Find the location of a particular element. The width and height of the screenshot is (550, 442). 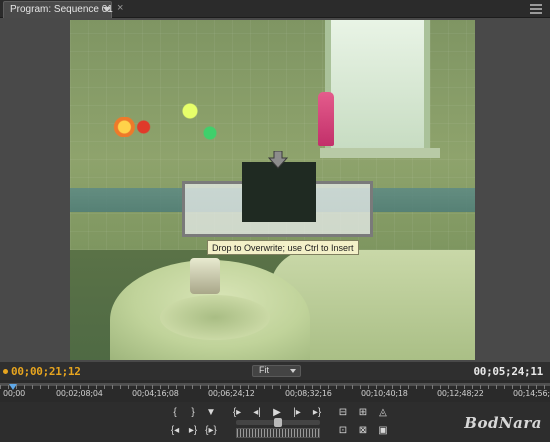

panel-tab-bar: Program: Sequence 01 × is located at coordinates (275, 9).